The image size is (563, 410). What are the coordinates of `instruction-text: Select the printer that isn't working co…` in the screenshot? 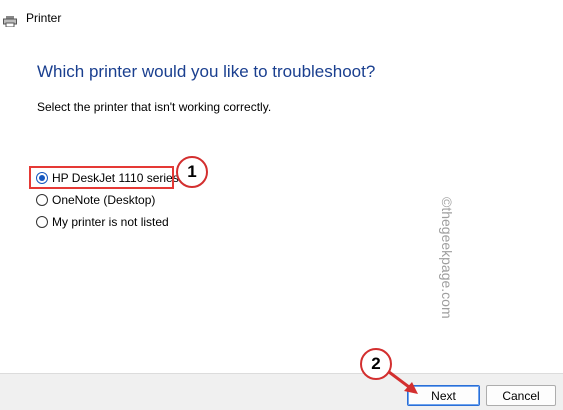 It's located at (154, 107).